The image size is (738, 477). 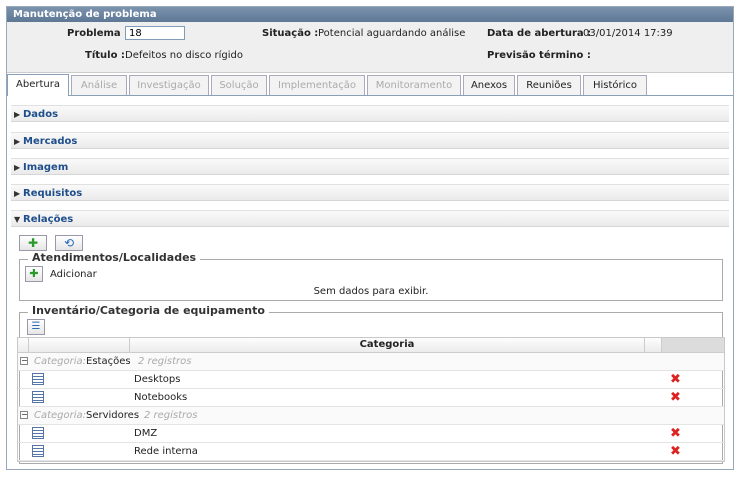 I want to click on table-row: Notebooks ✖, so click(x=371, y=398).